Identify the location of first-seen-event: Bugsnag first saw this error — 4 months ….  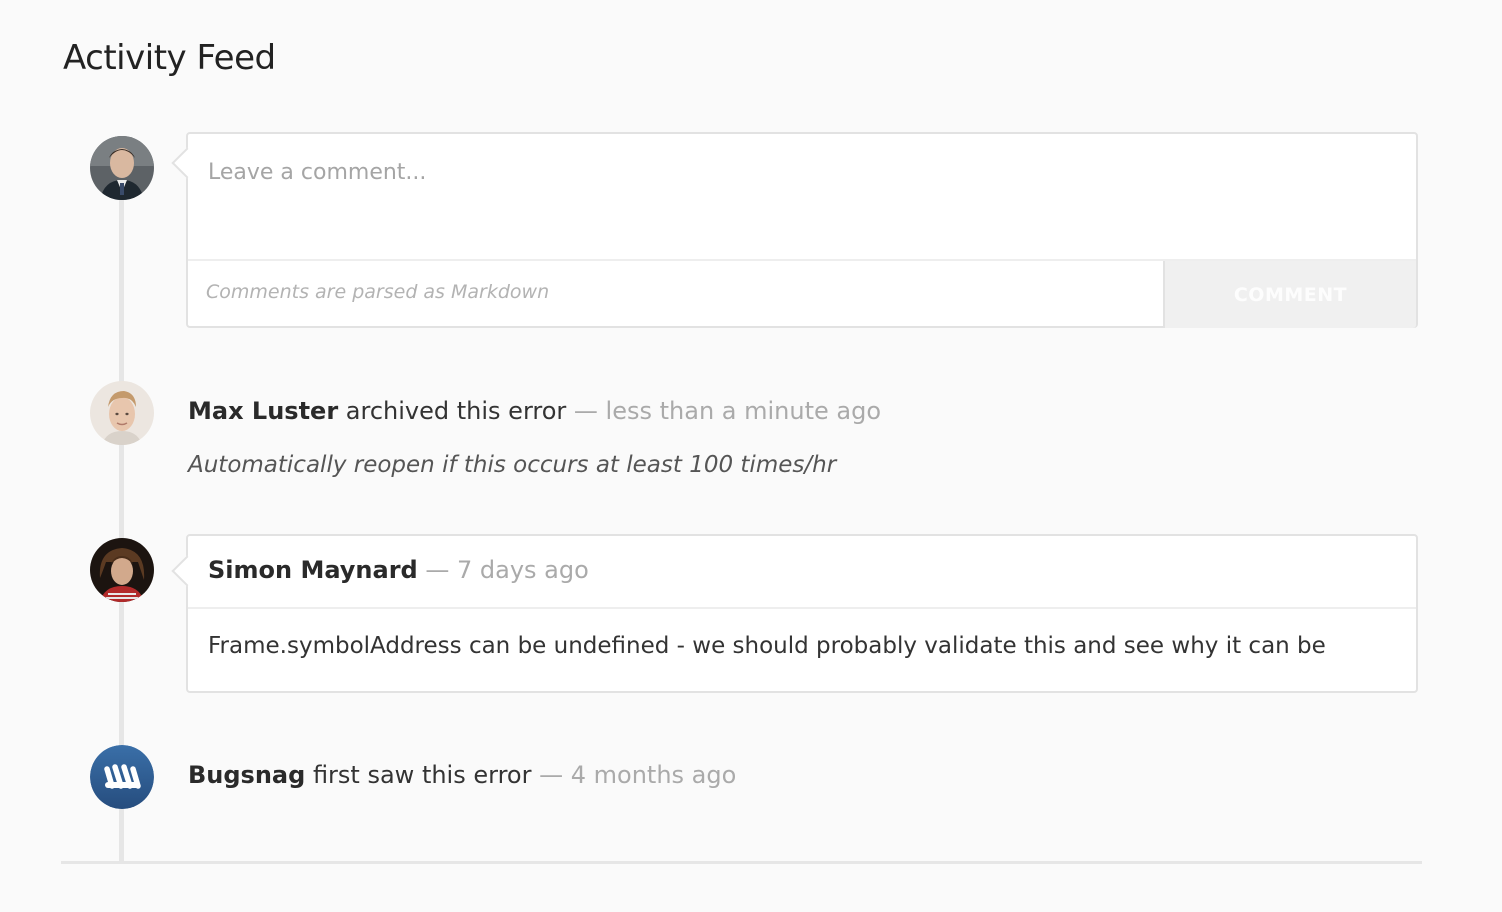
(462, 775).